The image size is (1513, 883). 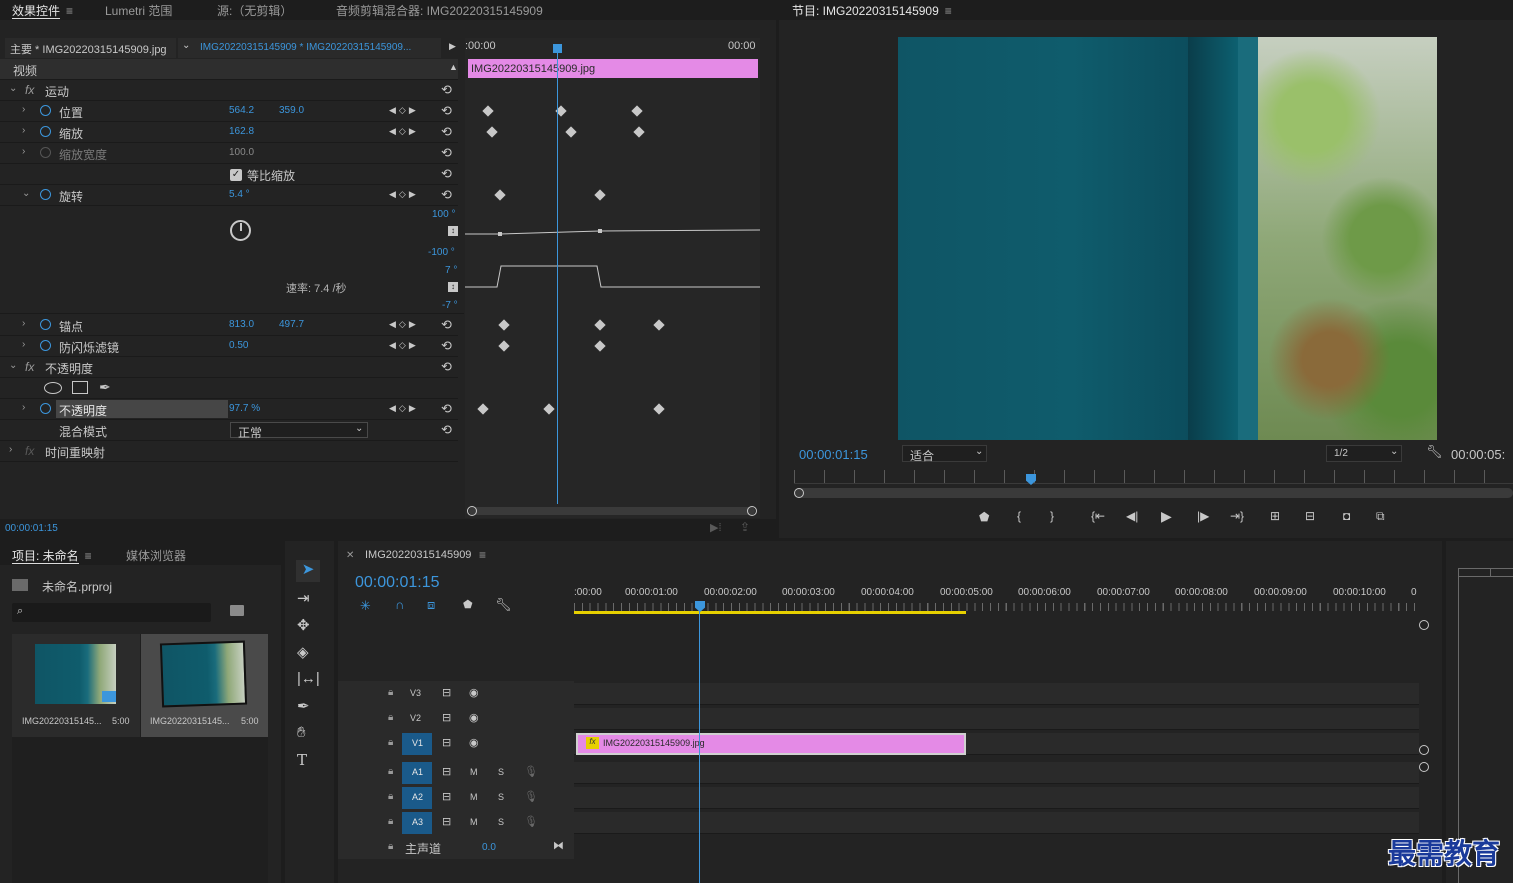 I want to click on pen-tool-icon: ✒, so click(x=303, y=706).